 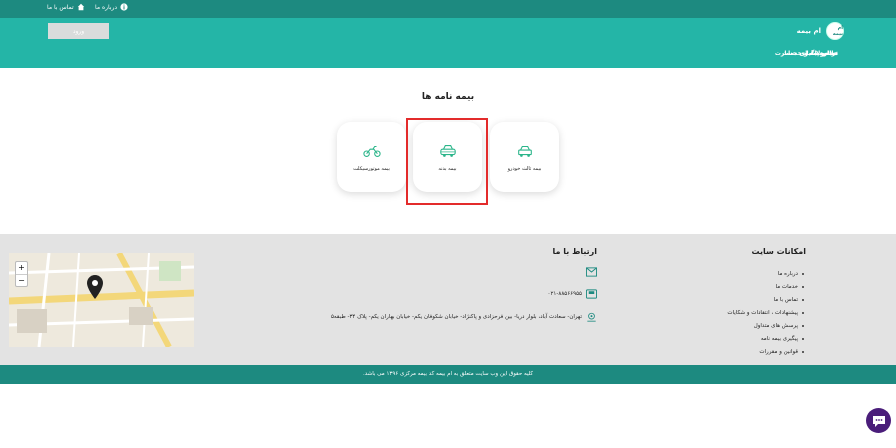 What do you see at coordinates (787, 273) in the screenshot?
I see `footer-link-label: درباره ما` at bounding box center [787, 273].